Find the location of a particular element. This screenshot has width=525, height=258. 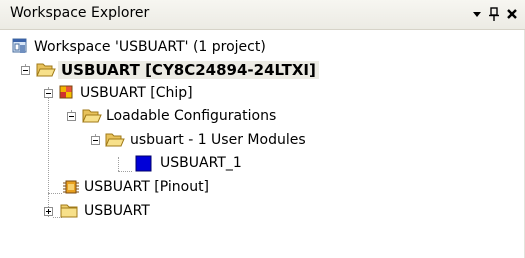

tree-item-pinout: USBUART [Pinout] is located at coordinates (150, 188).